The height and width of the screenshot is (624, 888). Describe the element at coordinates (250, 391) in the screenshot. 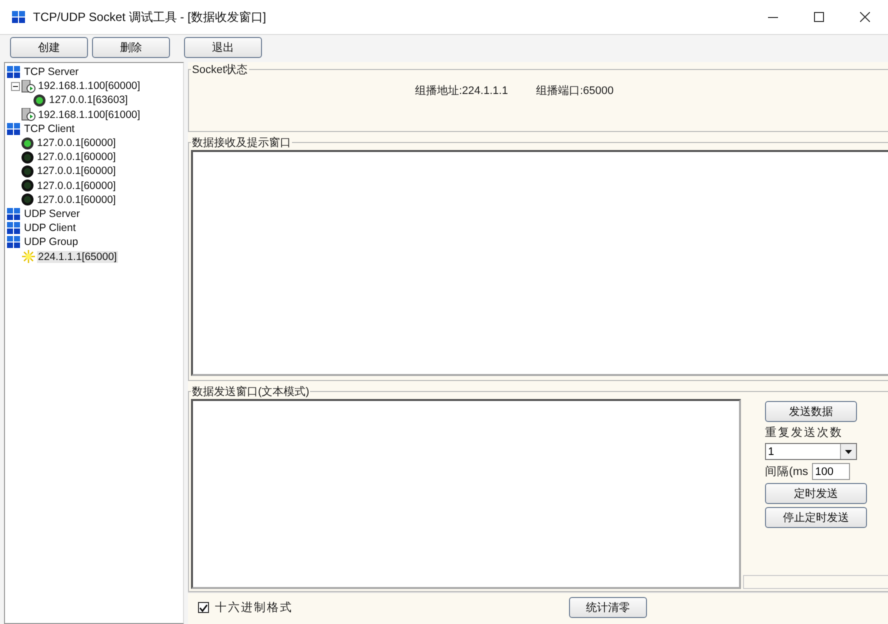

I see `group-title: 数据发送窗口(文本模式)` at that location.